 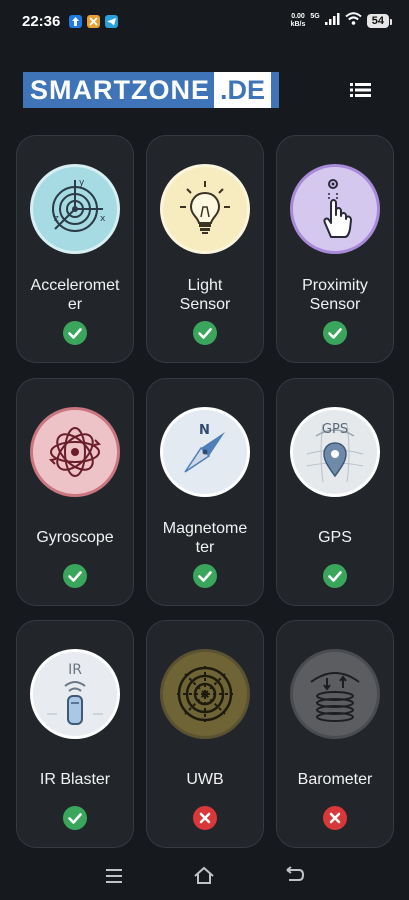 I want to click on axes-target-icon: y x z, so click(x=75, y=209).